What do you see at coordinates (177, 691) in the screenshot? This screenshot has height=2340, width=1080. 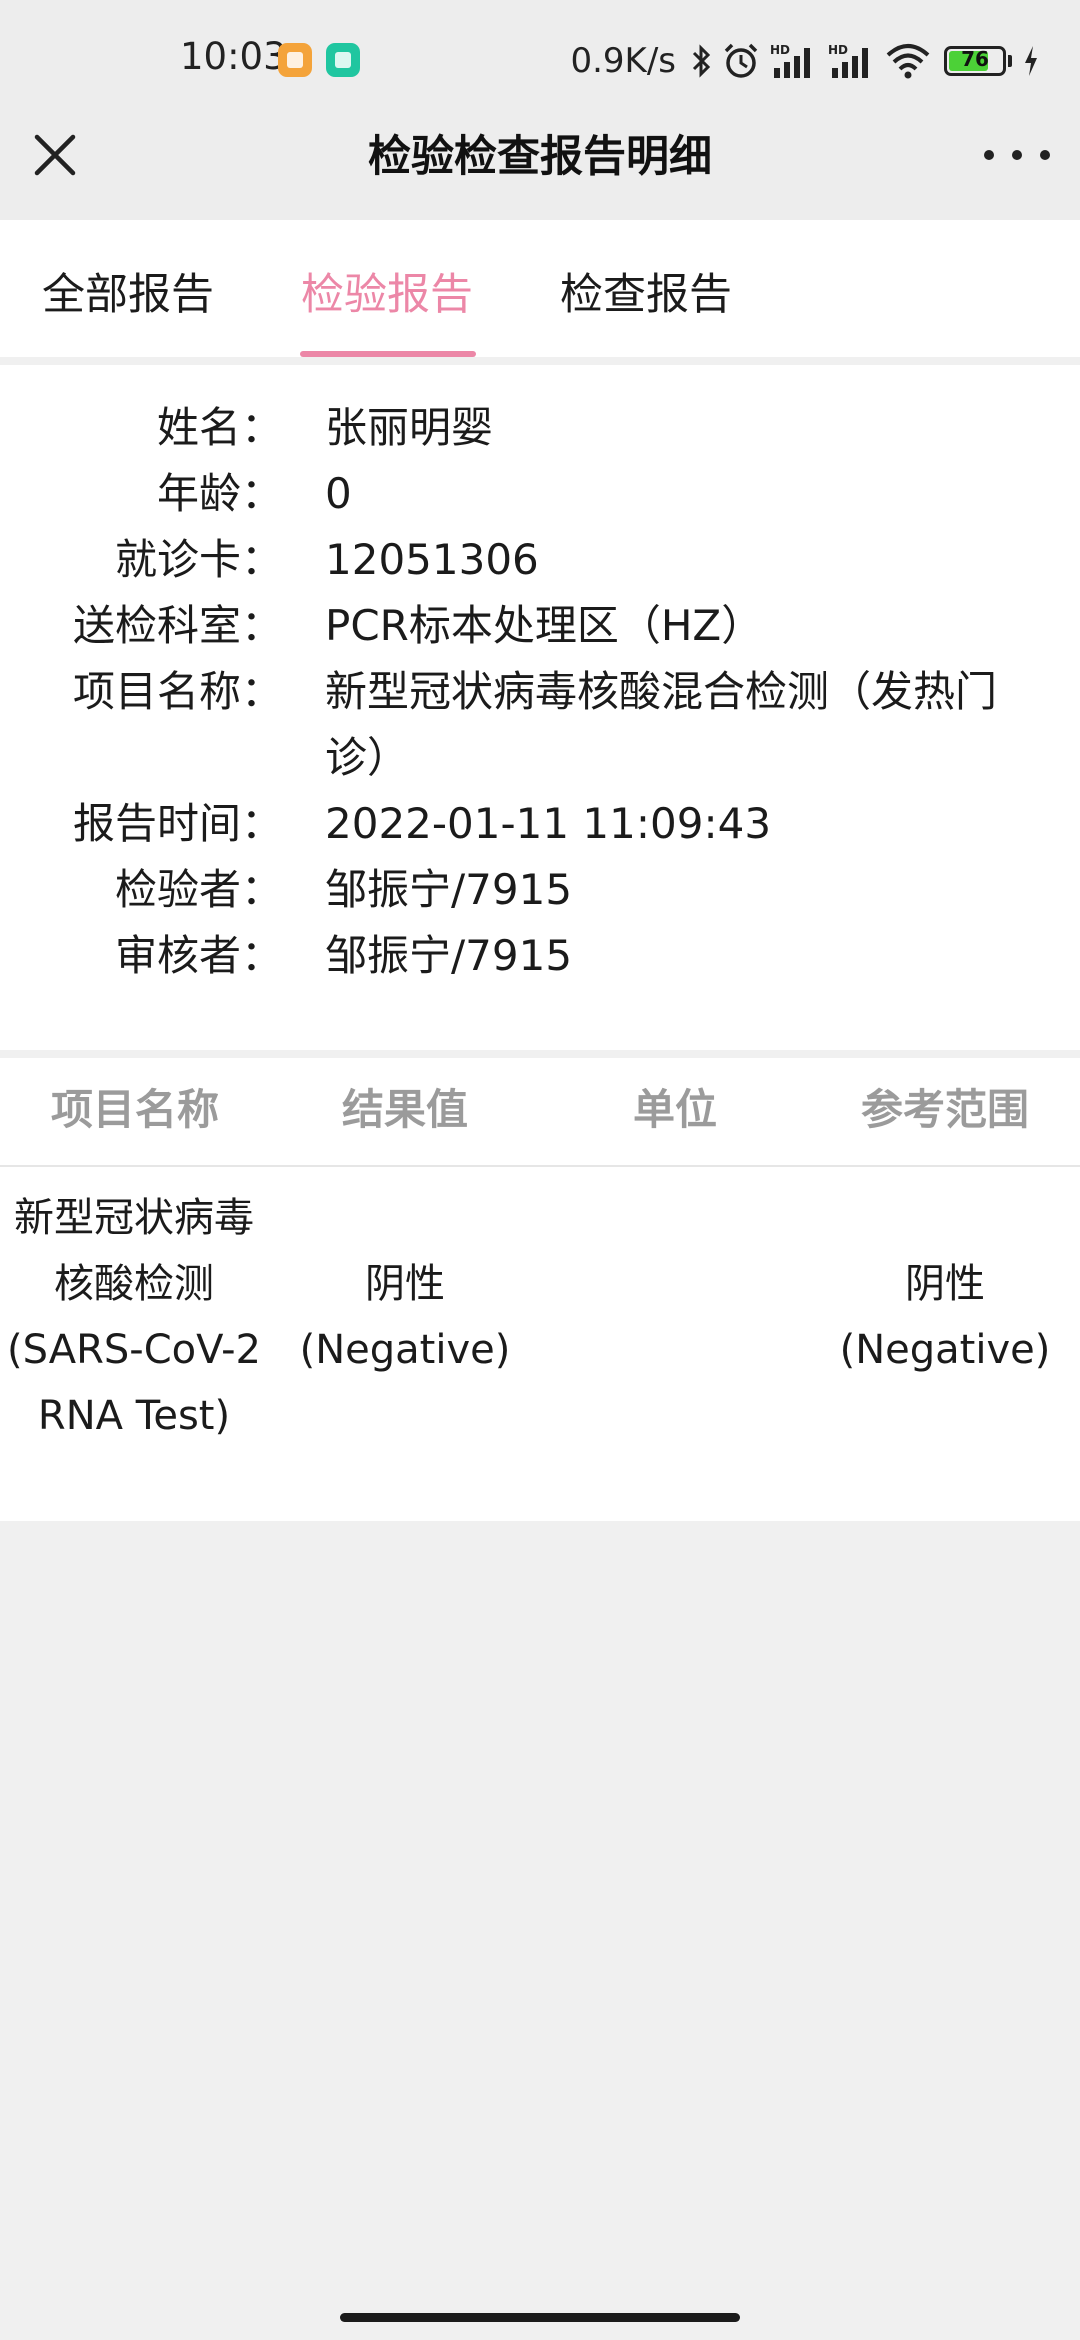 I see `info-label: 项目名称：` at bounding box center [177, 691].